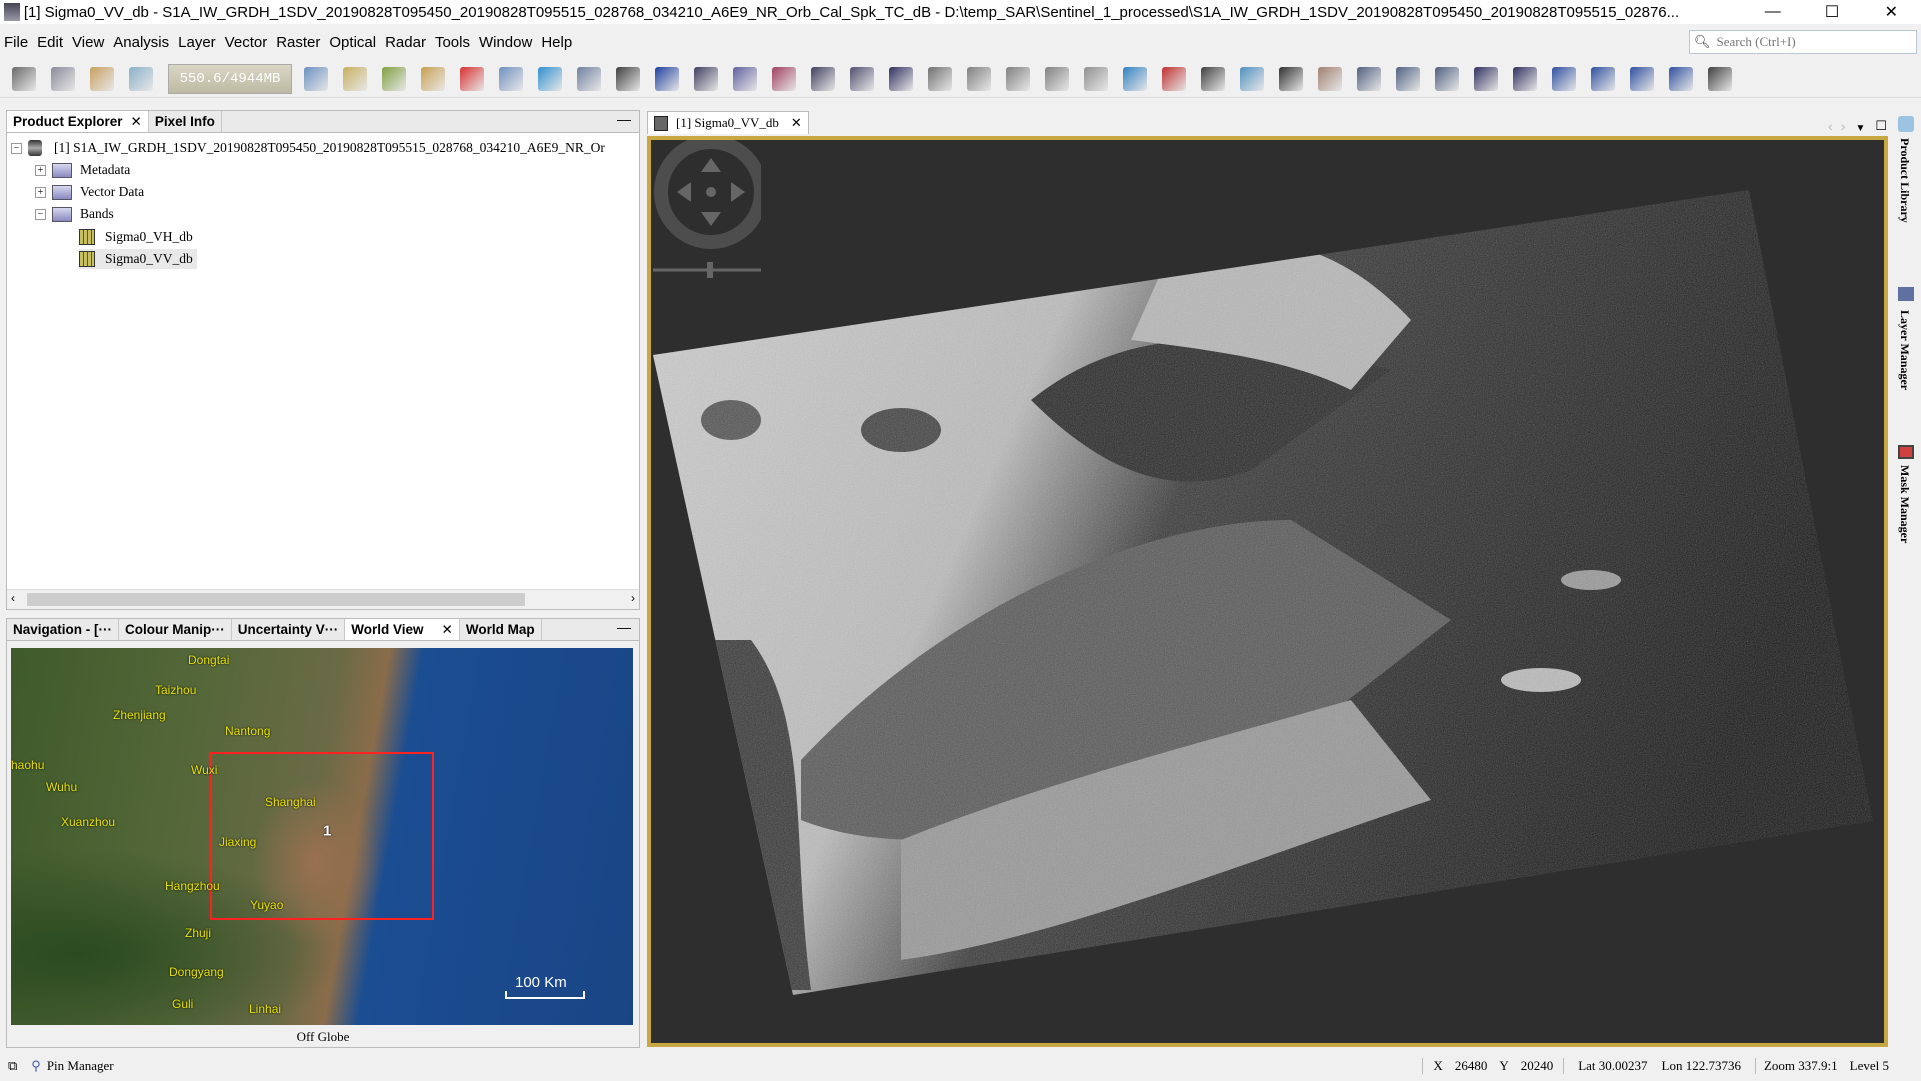 Image resolution: width=1921 pixels, height=1081 pixels. I want to click on pan-up-icon, so click(711, 165).